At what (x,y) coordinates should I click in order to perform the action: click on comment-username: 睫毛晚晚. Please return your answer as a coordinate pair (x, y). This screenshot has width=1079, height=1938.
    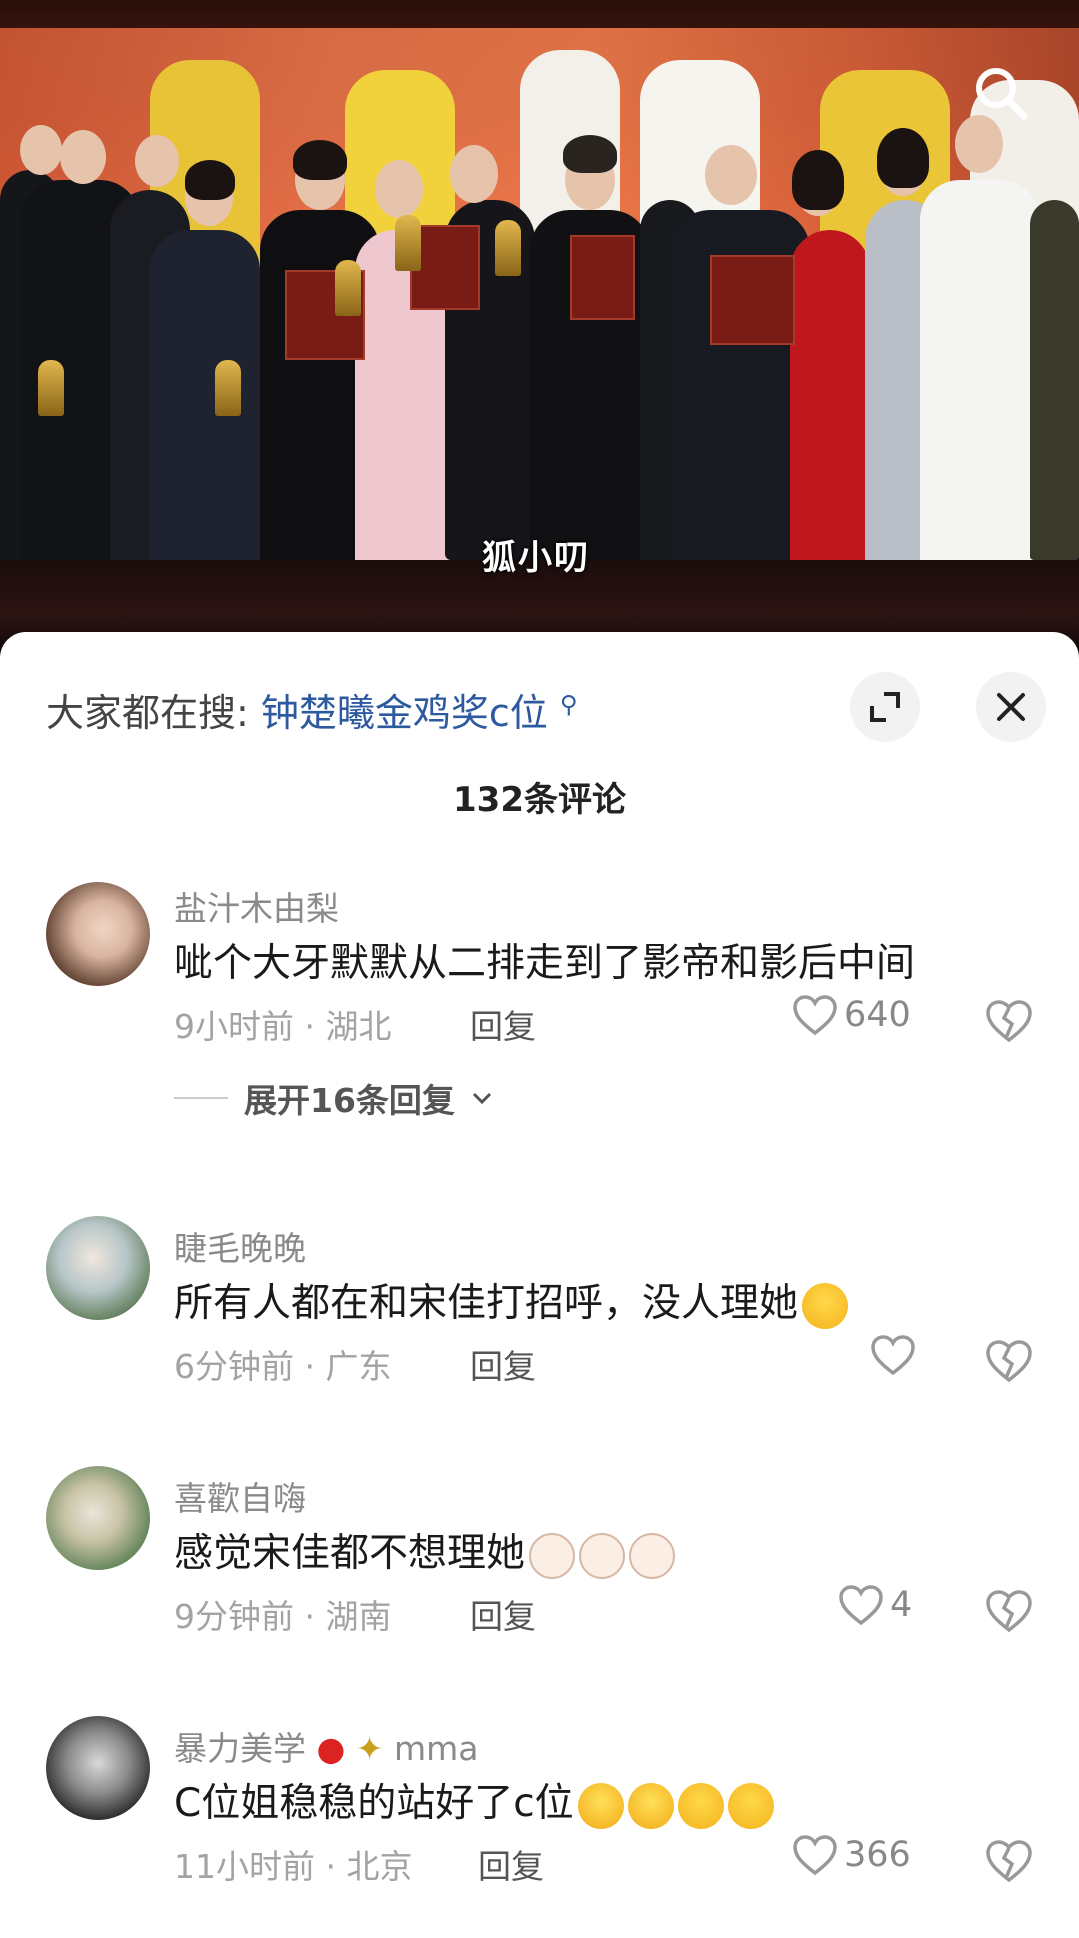
    Looking at the image, I should click on (240, 1246).